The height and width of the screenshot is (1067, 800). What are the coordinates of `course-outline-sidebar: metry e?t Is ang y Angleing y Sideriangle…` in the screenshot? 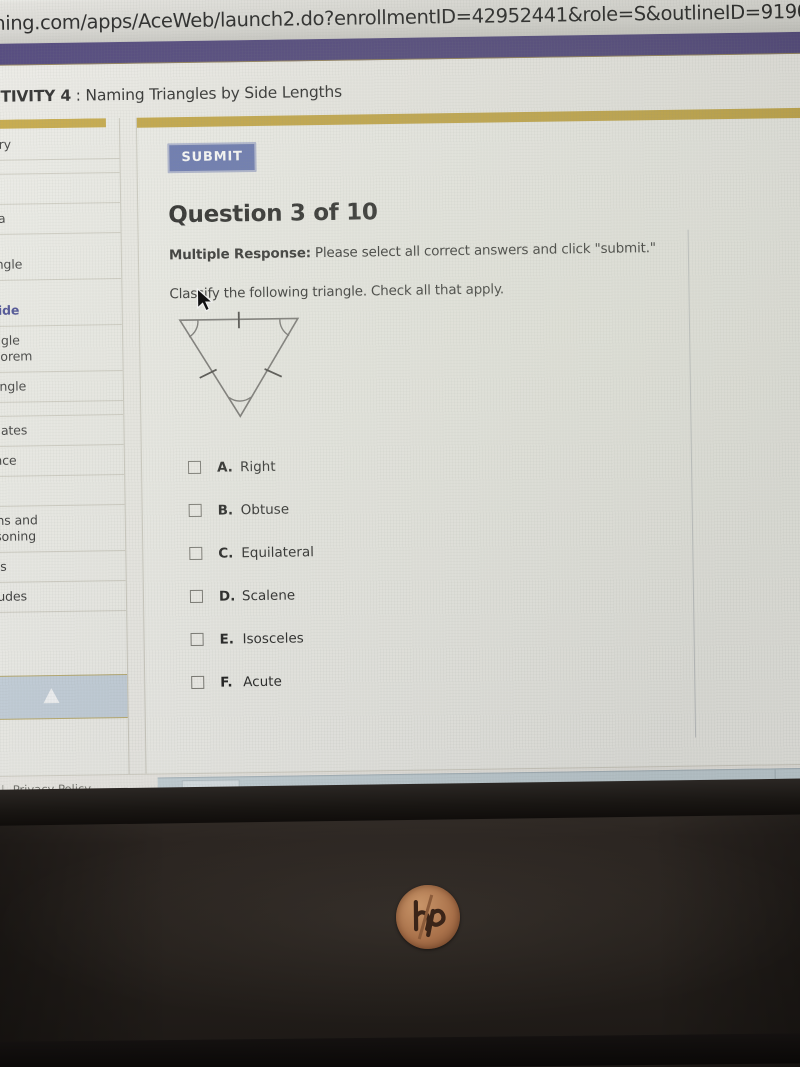 It's located at (65, 448).